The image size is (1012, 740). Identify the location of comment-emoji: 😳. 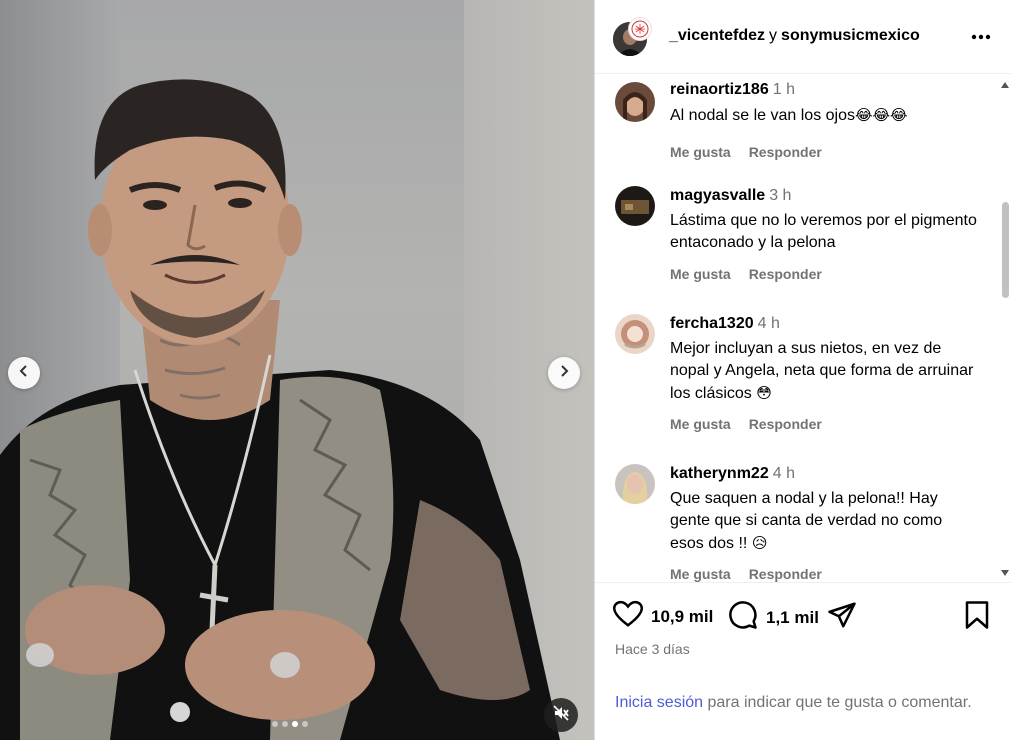
(764, 393).